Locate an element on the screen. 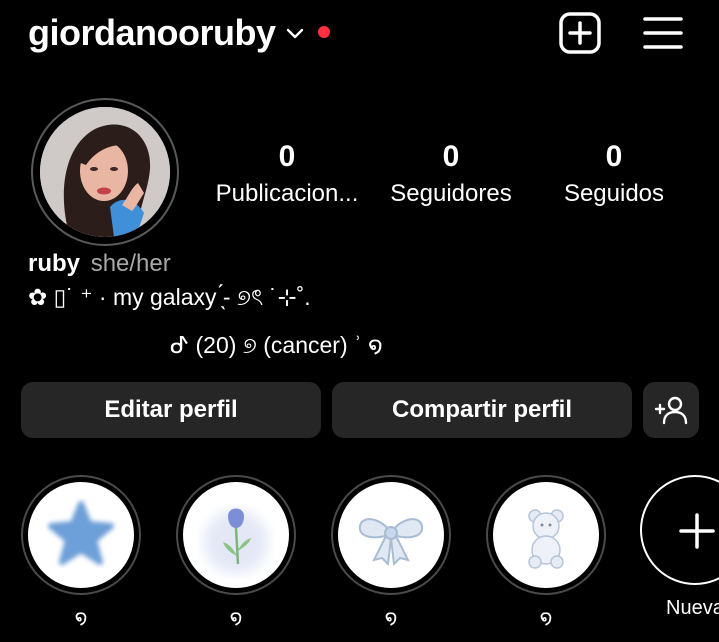 Image resolution: width=719 pixels, height=642 pixels. highlight-3-label: ໑ is located at coordinates (391, 618).